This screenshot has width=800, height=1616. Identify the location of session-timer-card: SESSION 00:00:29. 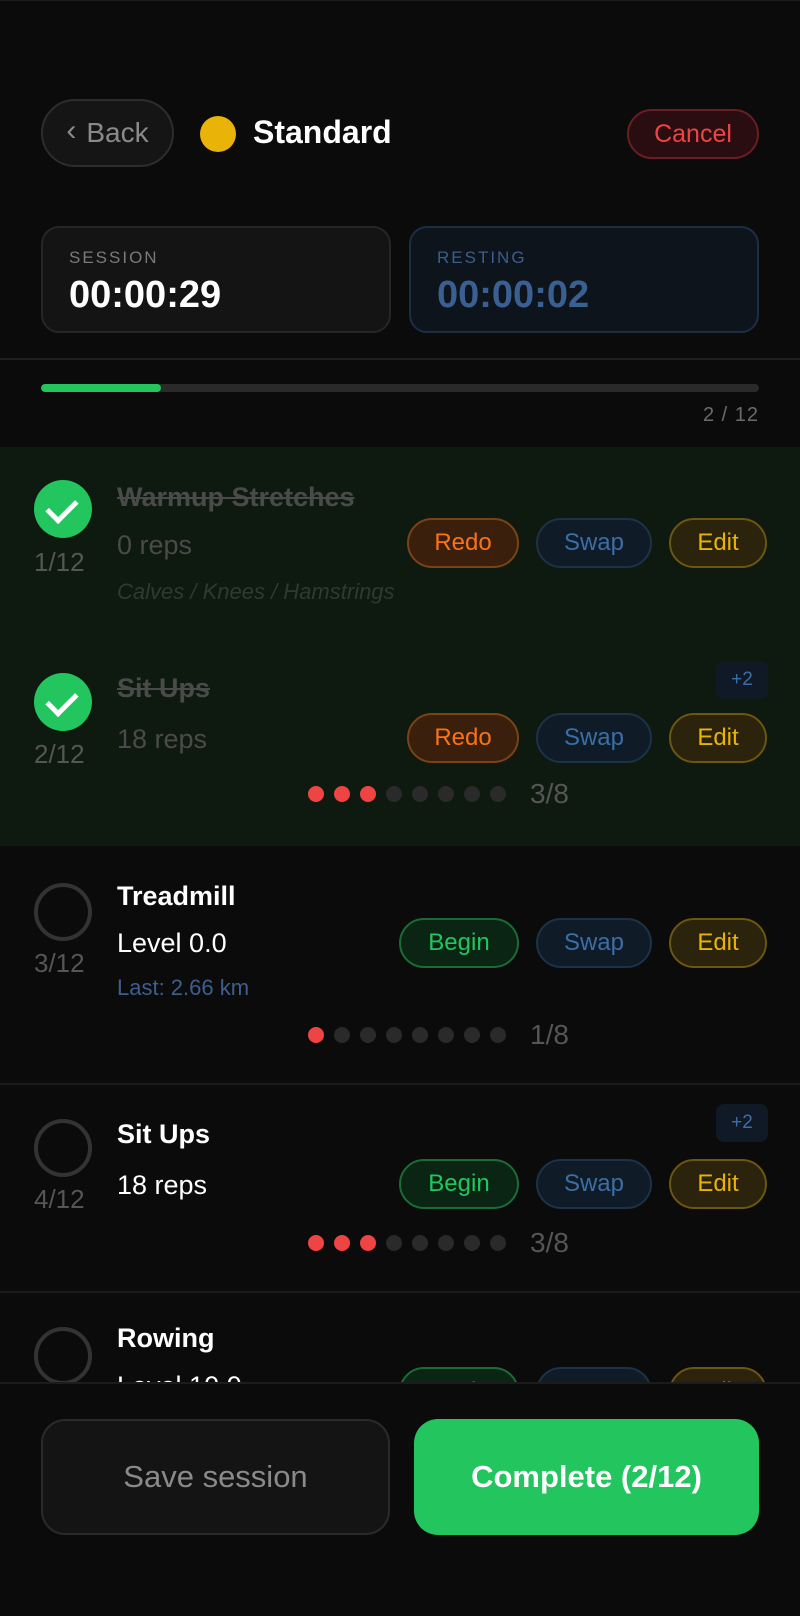
(216, 279).